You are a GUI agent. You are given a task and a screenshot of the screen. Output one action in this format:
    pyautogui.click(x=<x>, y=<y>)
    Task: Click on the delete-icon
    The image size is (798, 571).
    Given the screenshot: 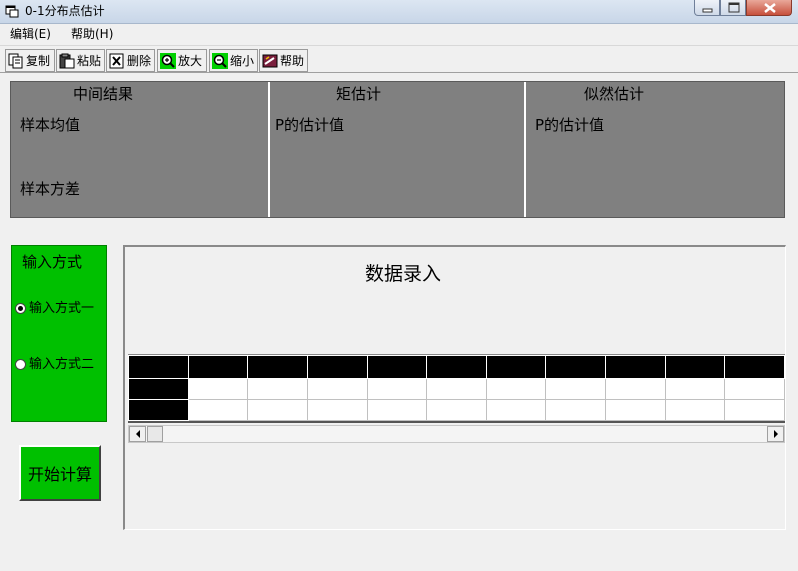 What is the action you would take?
    pyautogui.click(x=116, y=60)
    